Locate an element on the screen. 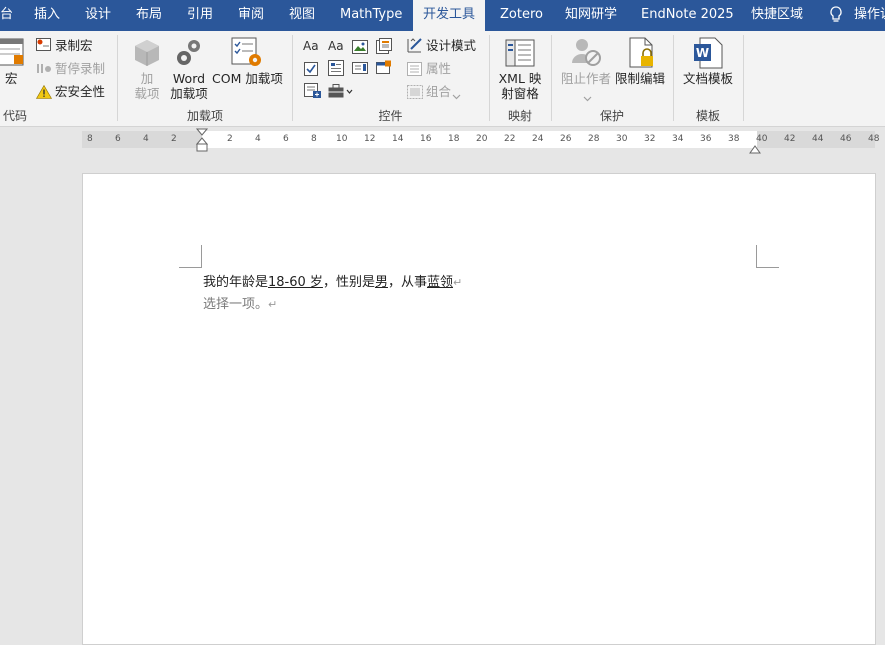 This screenshot has height=645, width=885. design-mode-button: 设计模式 is located at coordinates (451, 45).